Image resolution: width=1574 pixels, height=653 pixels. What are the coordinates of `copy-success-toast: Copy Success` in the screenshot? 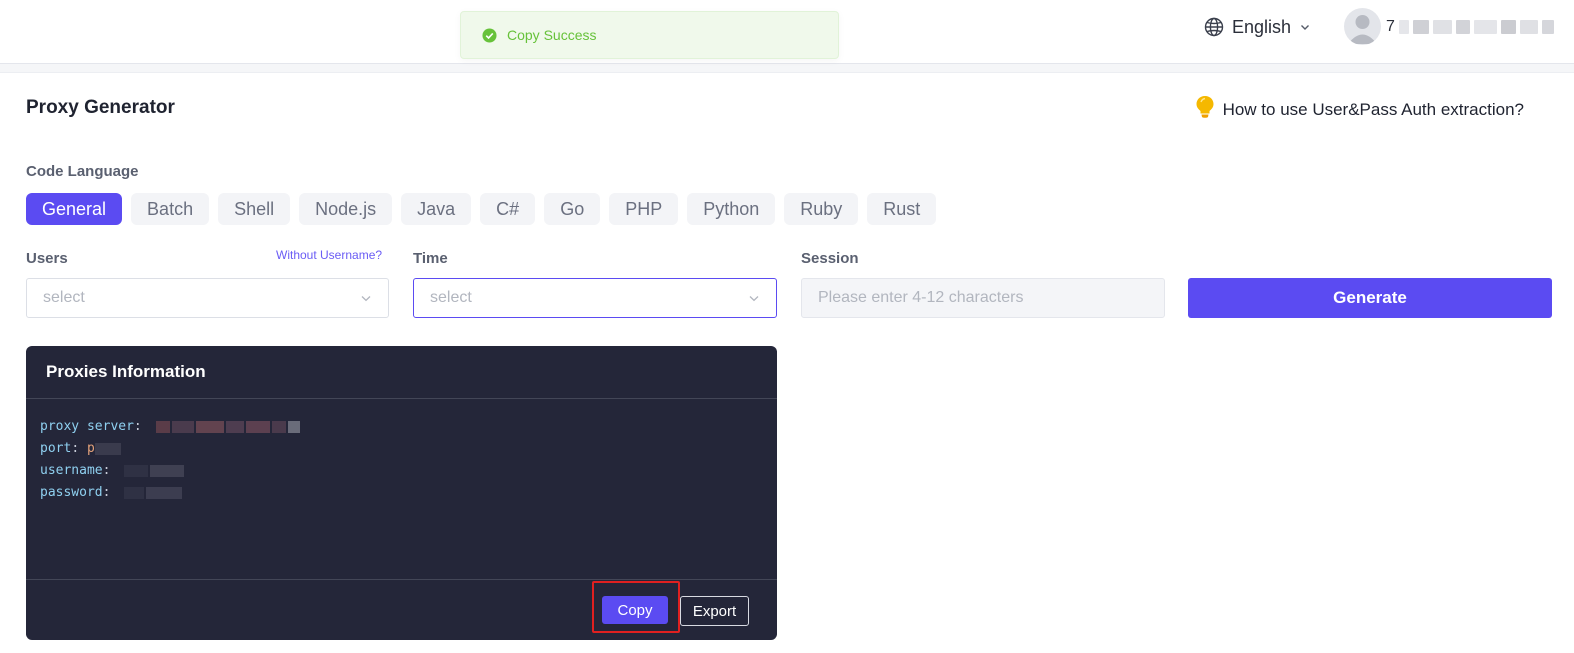 It's located at (649, 35).